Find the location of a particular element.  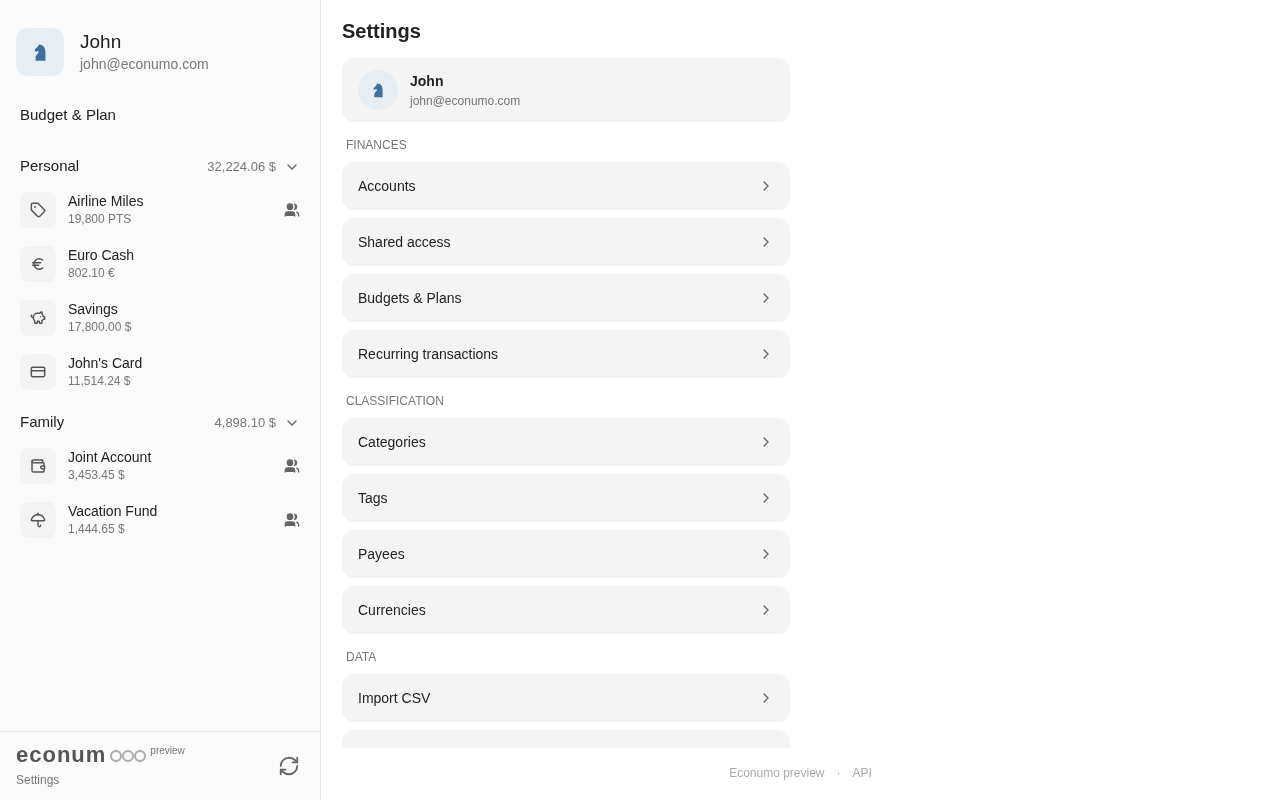

umbrella-icon is located at coordinates (38, 519).